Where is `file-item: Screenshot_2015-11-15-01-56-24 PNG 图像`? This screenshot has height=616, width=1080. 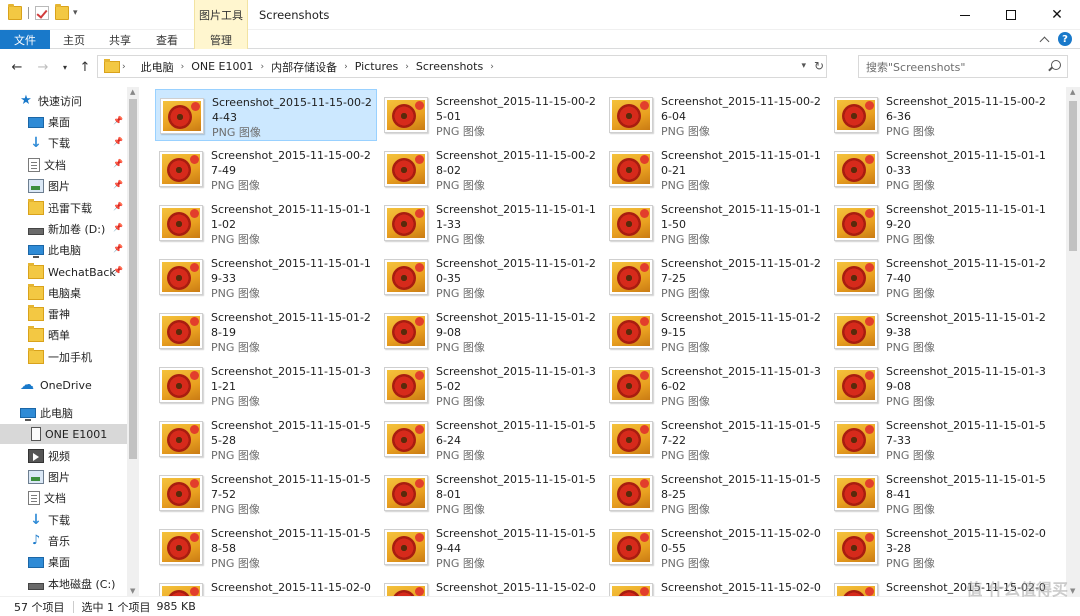 file-item: Screenshot_2015-11-15-01-56-24 PNG 图像 is located at coordinates (491, 439).